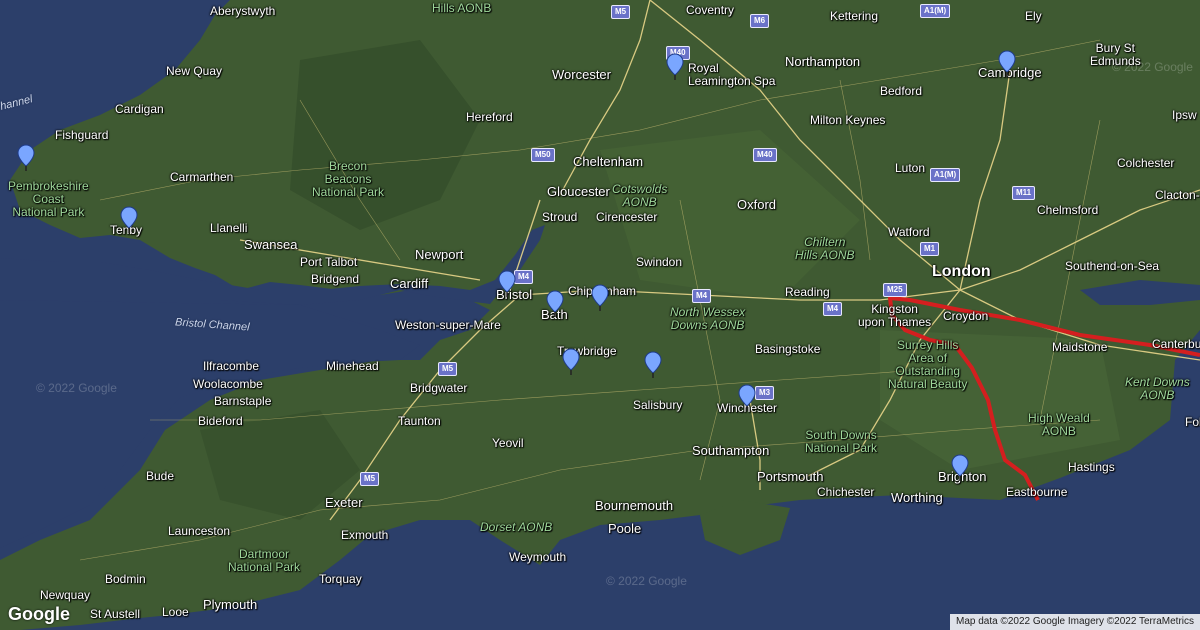 This screenshot has height=630, width=1200. What do you see at coordinates (194, 71) in the screenshot?
I see `label-new-quay: New Quay` at bounding box center [194, 71].